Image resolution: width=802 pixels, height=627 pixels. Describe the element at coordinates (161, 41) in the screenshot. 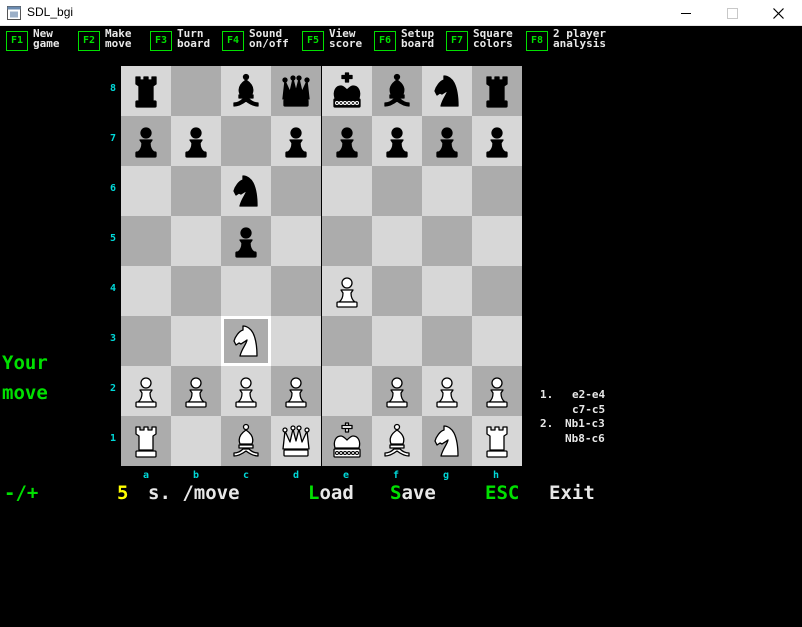

I see `f3-key: F3` at that location.